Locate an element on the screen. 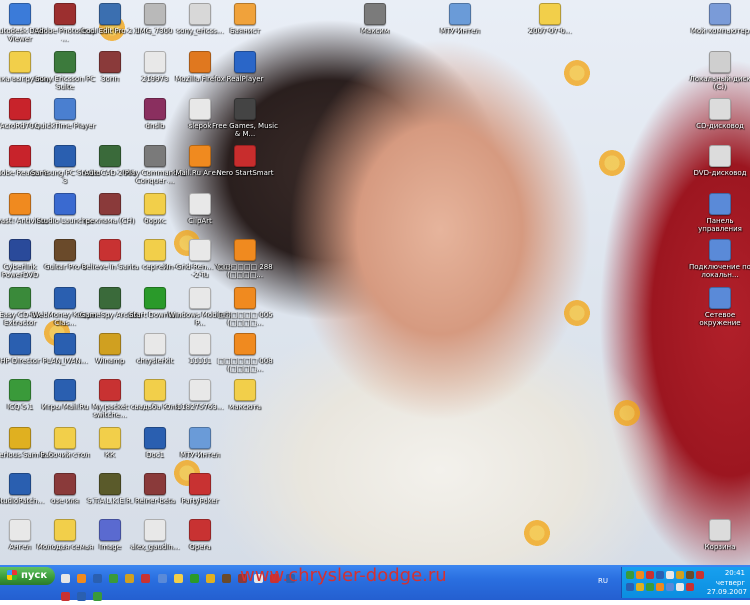  language-indicator: RU is located at coordinates (603, 581).